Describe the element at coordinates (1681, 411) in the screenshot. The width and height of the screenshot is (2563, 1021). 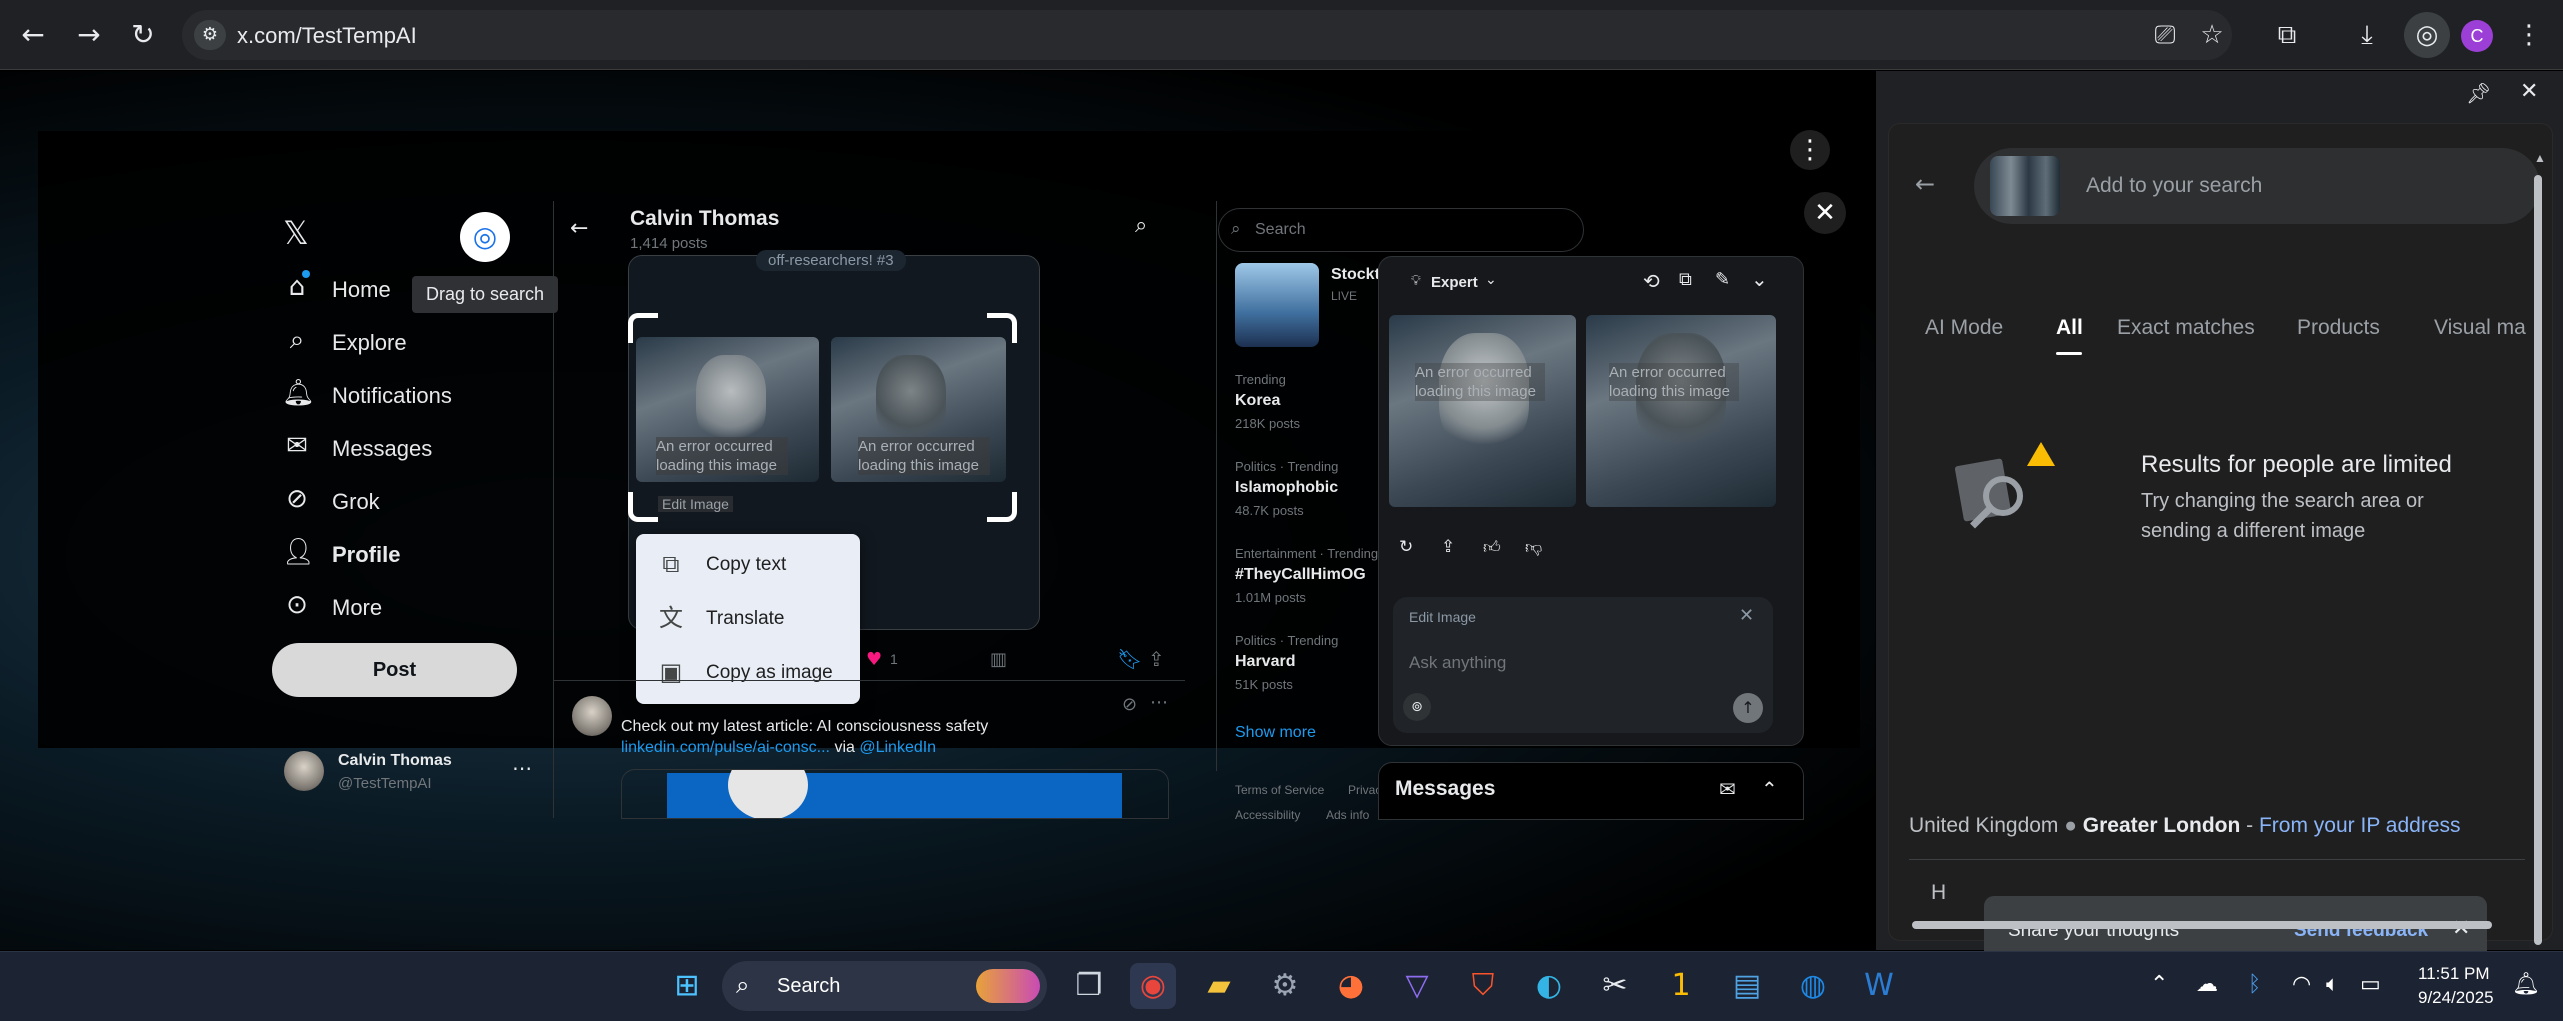
I see `grok-image-right` at that location.